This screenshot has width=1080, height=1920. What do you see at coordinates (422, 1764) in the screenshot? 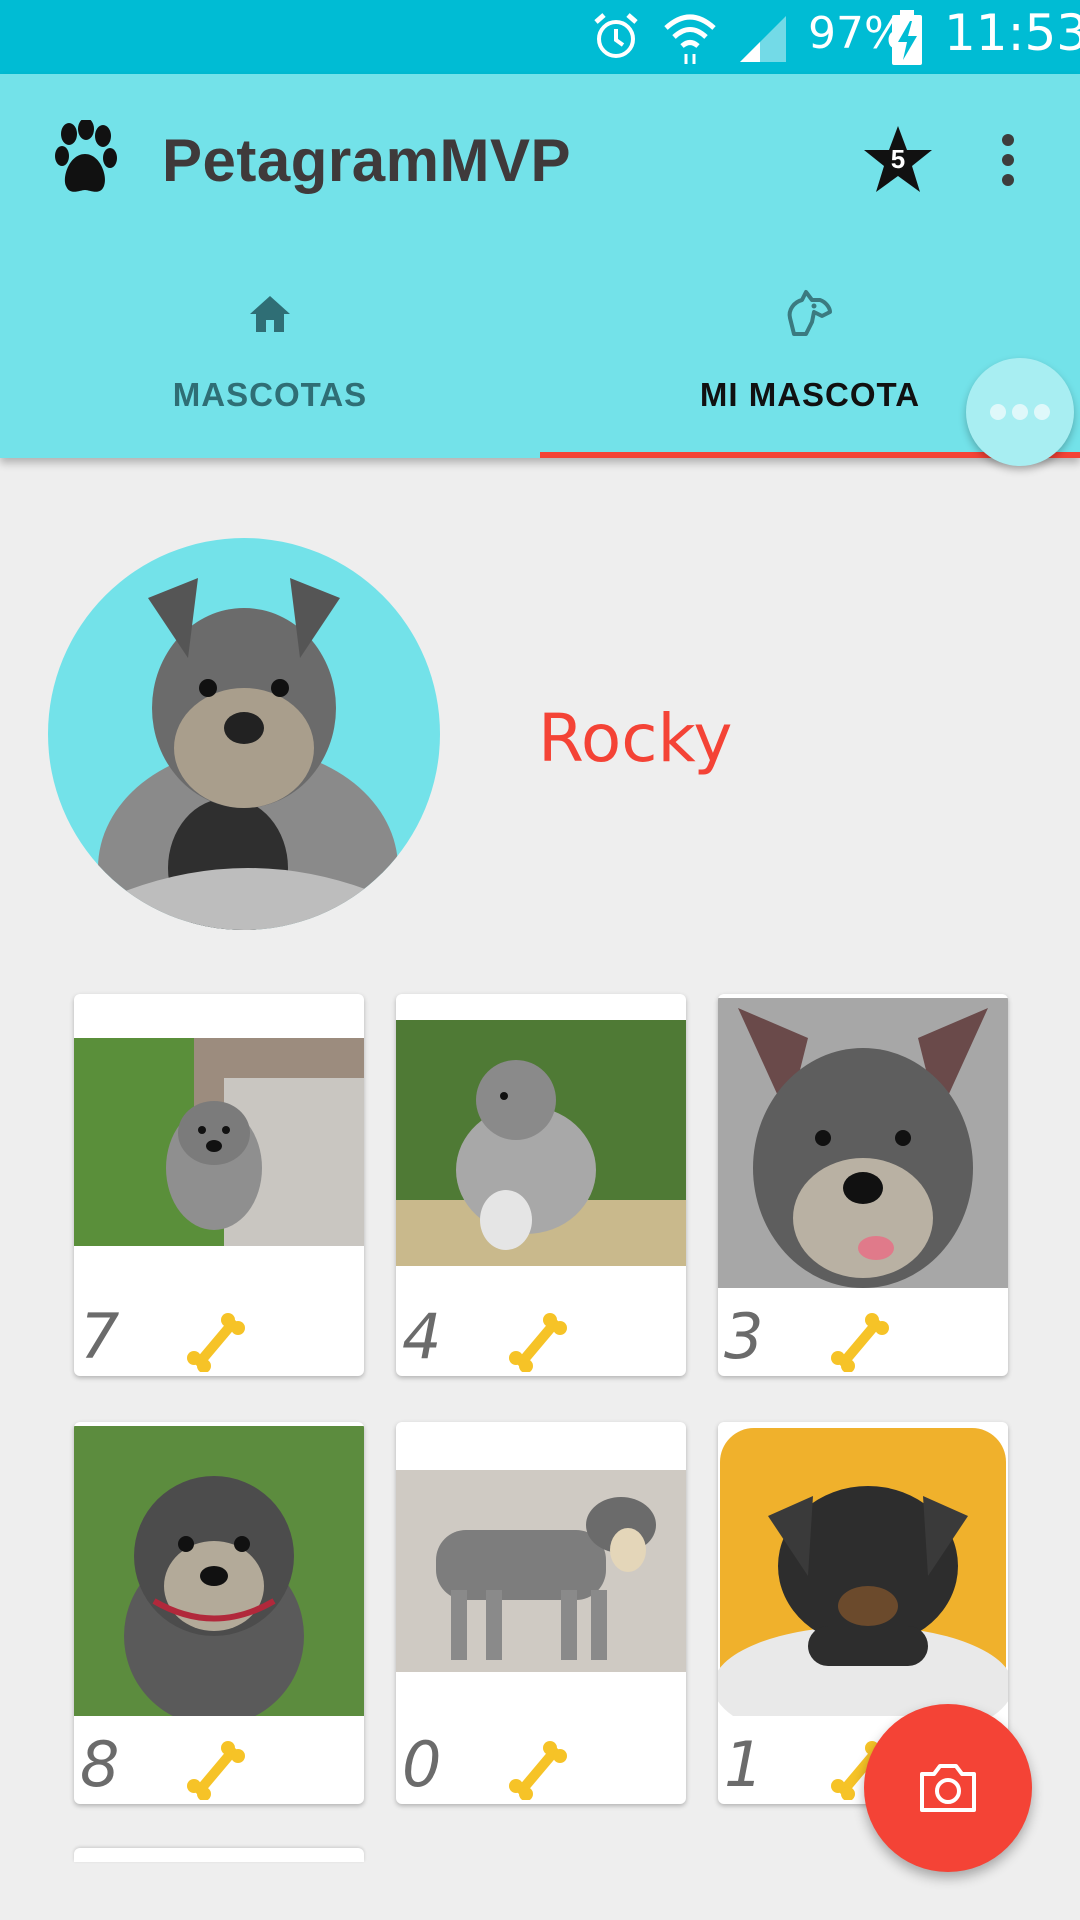
I see `likes-count: 0` at bounding box center [422, 1764].